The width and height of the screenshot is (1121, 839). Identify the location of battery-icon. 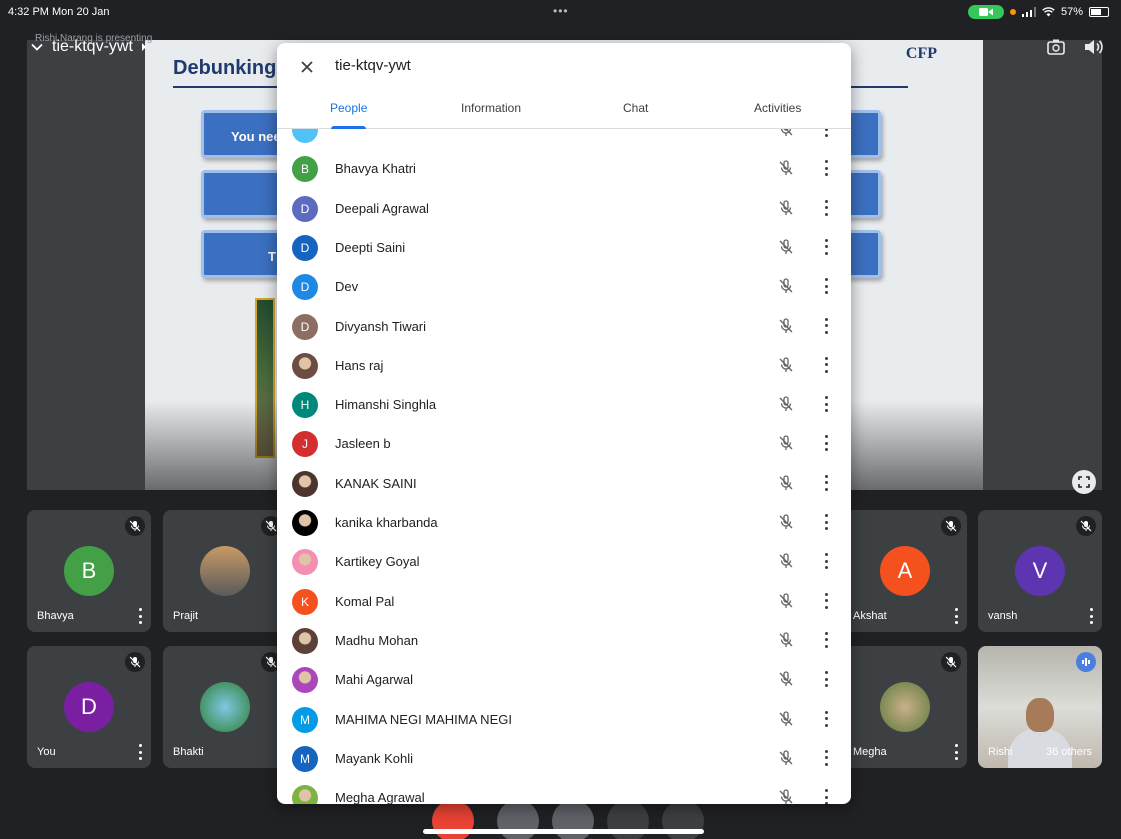
(1099, 12).